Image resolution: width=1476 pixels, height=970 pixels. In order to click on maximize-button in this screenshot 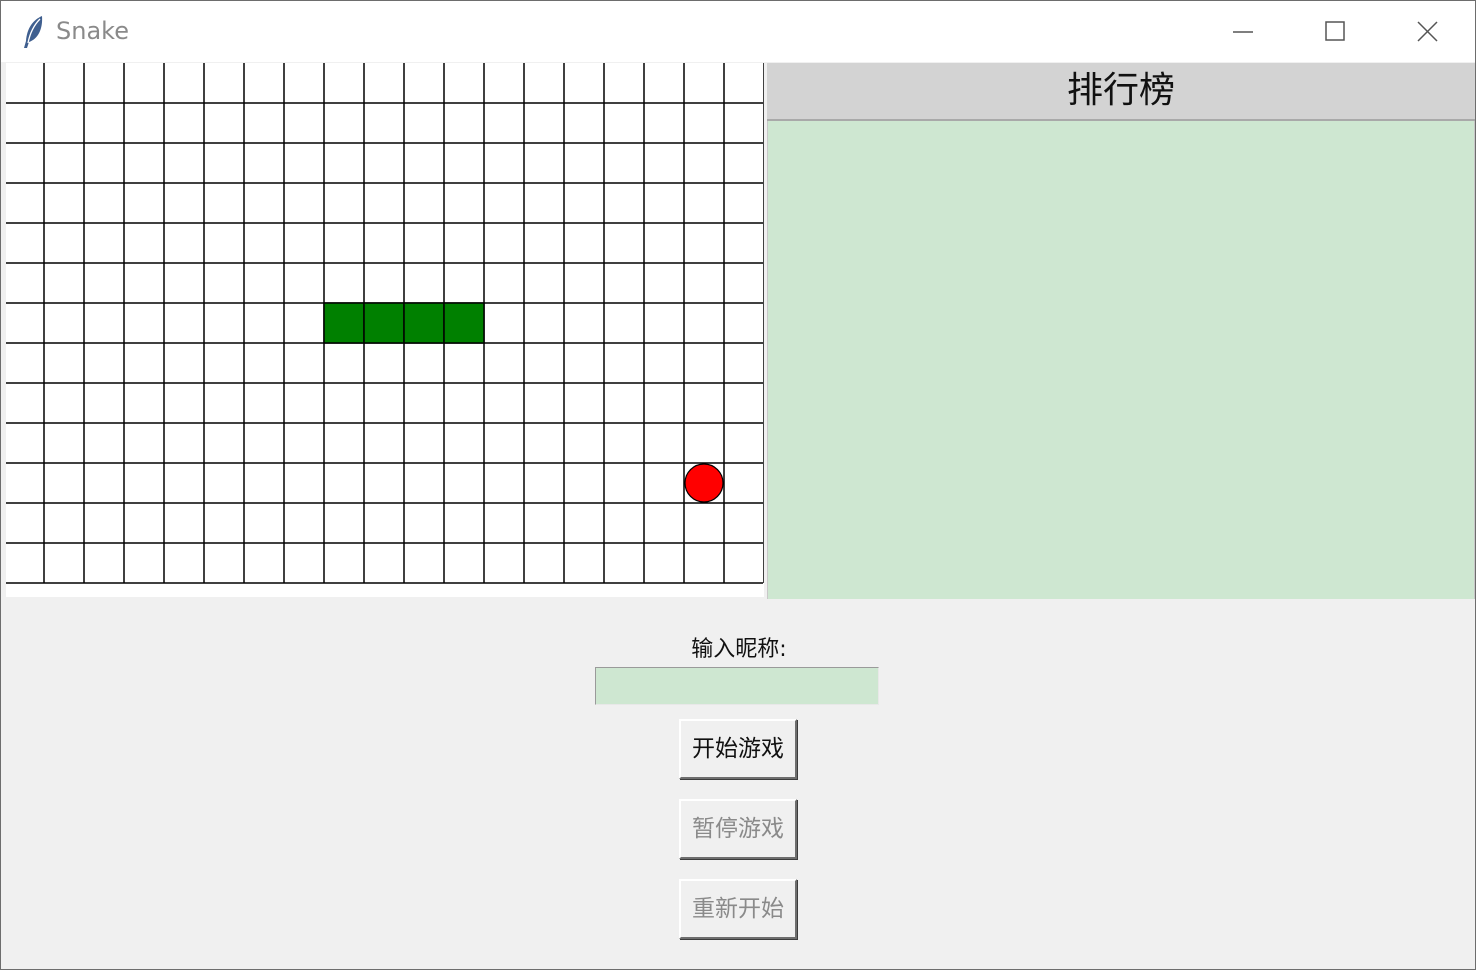, I will do `click(1335, 31)`.